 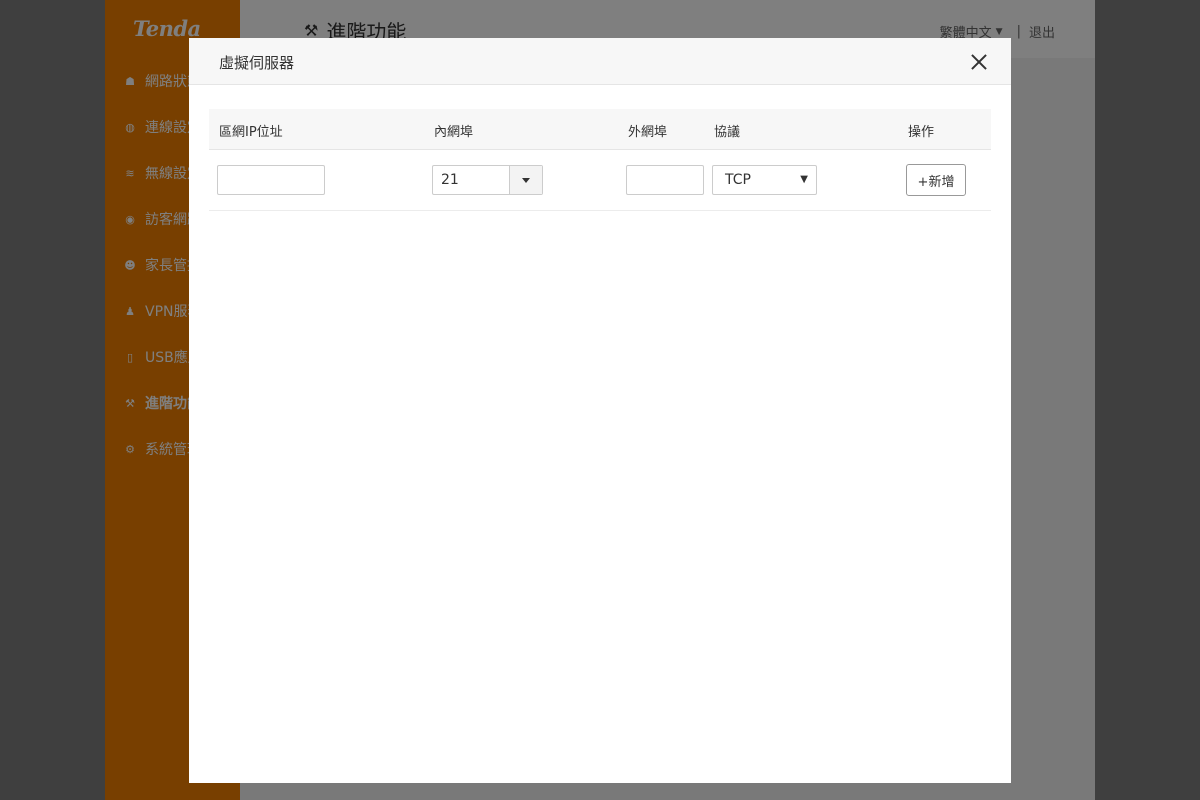 What do you see at coordinates (764, 180) in the screenshot?
I see `protocol-select: TCP ▼` at bounding box center [764, 180].